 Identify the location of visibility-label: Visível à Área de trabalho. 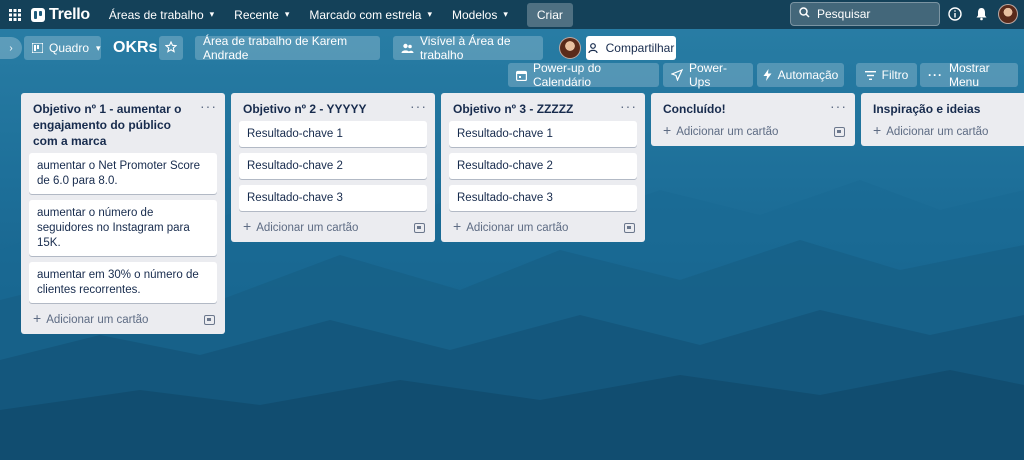
(465, 48).